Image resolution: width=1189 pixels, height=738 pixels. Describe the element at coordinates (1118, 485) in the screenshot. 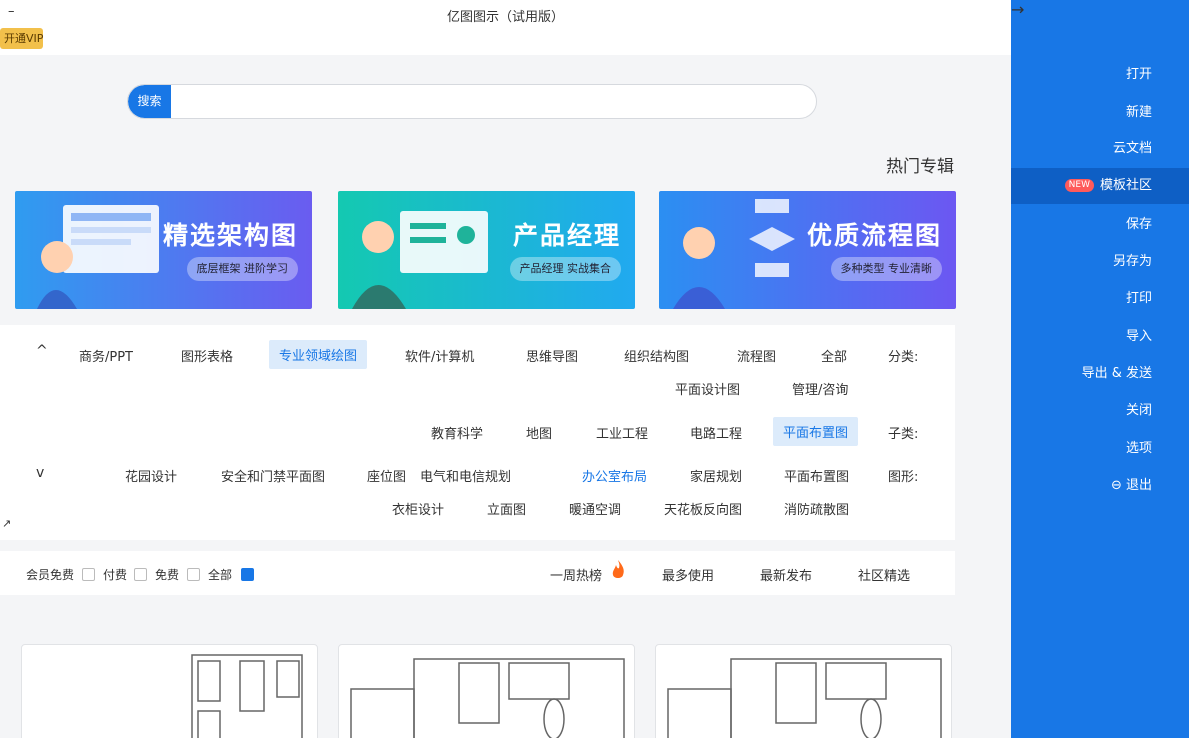

I see `exit-icon: ⊖` at that location.